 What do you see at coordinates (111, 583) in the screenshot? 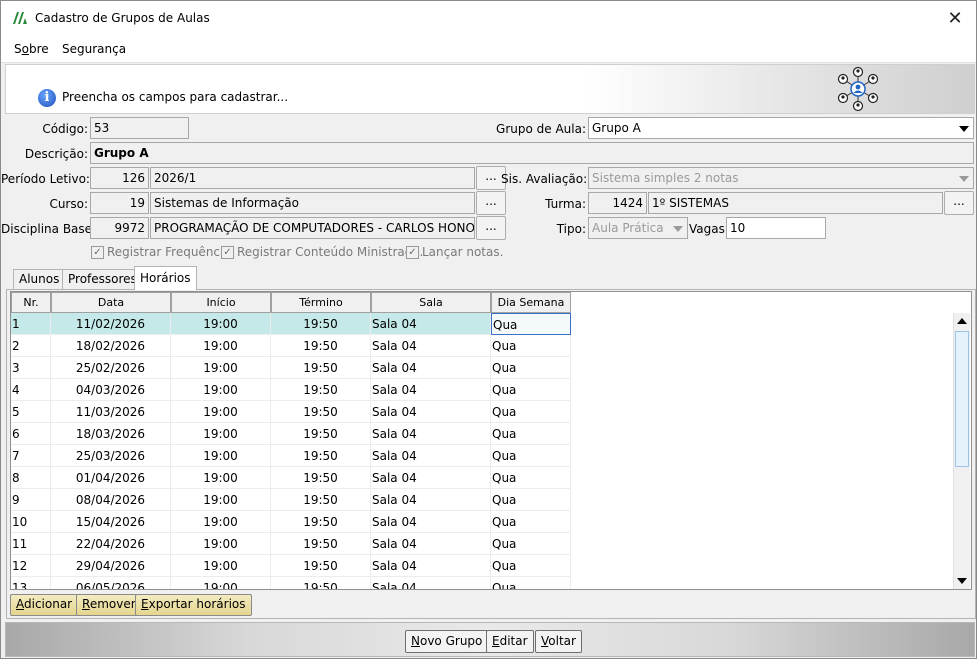
I see `cell-data: 06/05/2026` at bounding box center [111, 583].